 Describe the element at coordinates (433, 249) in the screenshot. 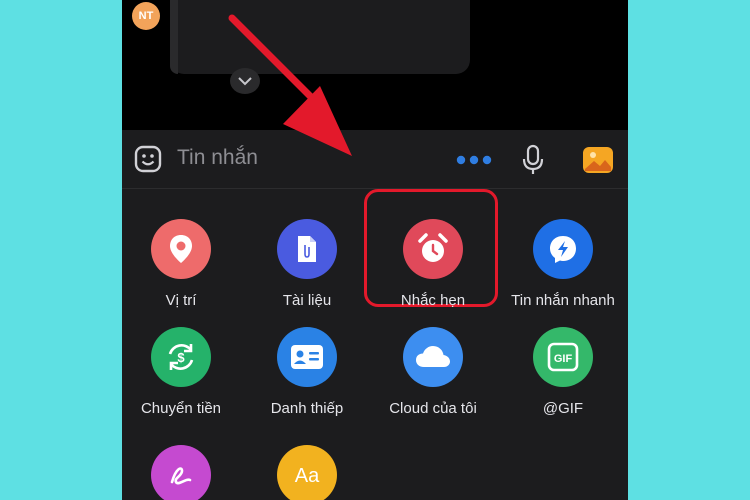

I see `alarm-icon` at that location.